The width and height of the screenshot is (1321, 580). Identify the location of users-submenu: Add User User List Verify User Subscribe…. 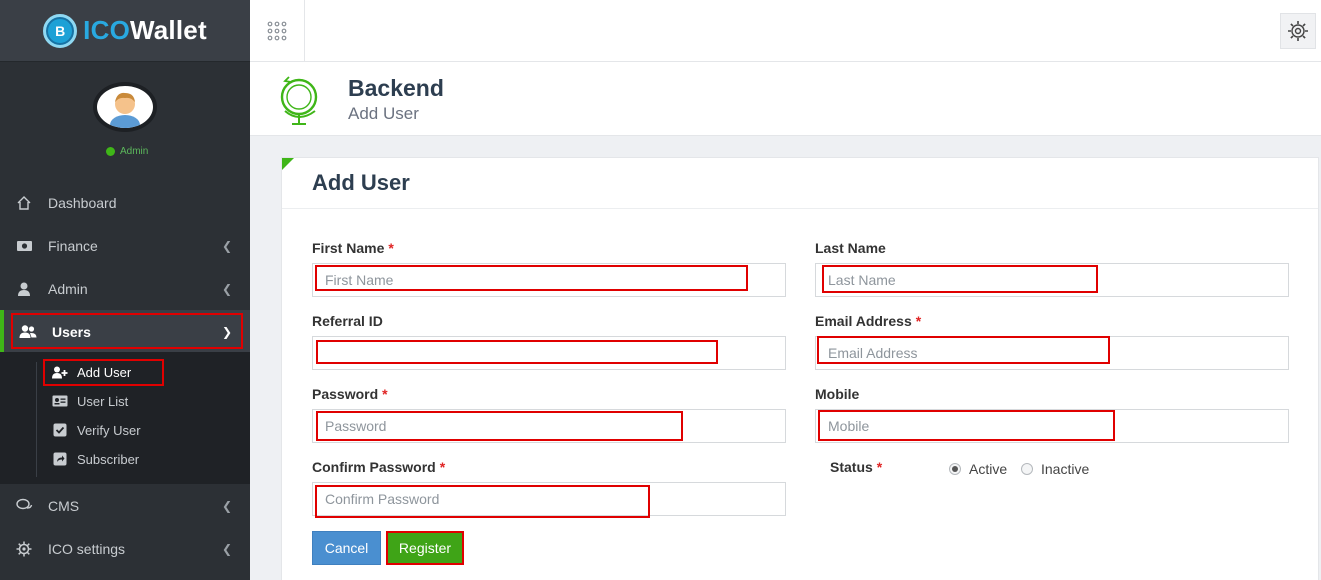
(125, 418).